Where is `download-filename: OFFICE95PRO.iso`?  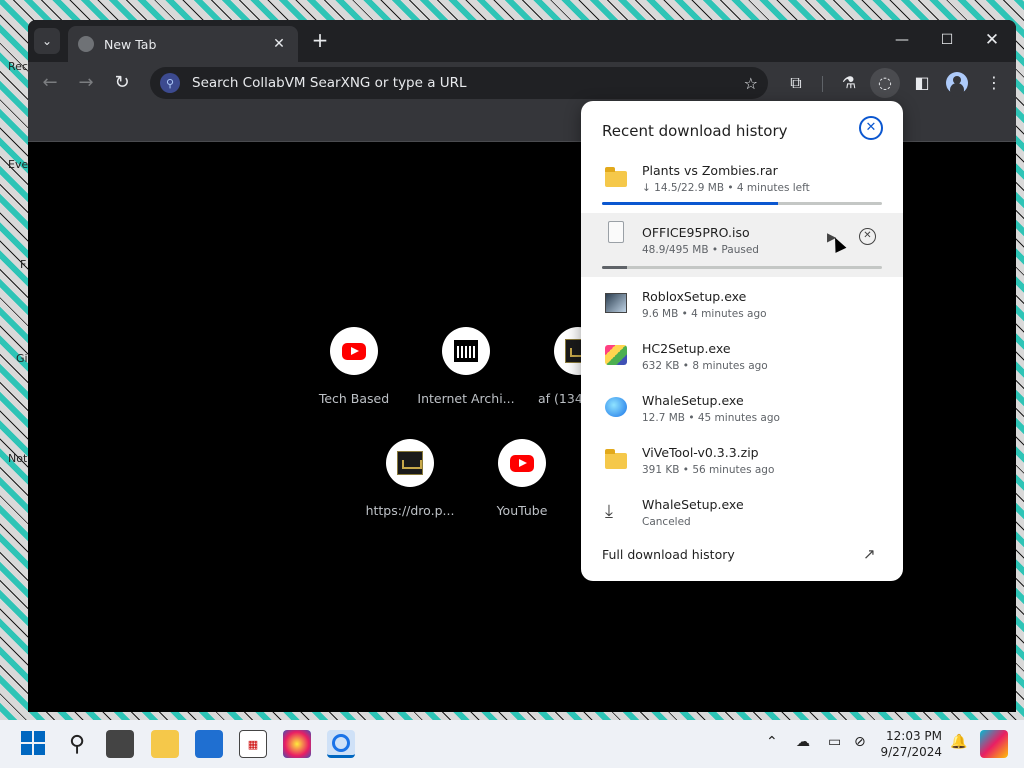
download-filename: OFFICE95PRO.iso is located at coordinates (696, 232).